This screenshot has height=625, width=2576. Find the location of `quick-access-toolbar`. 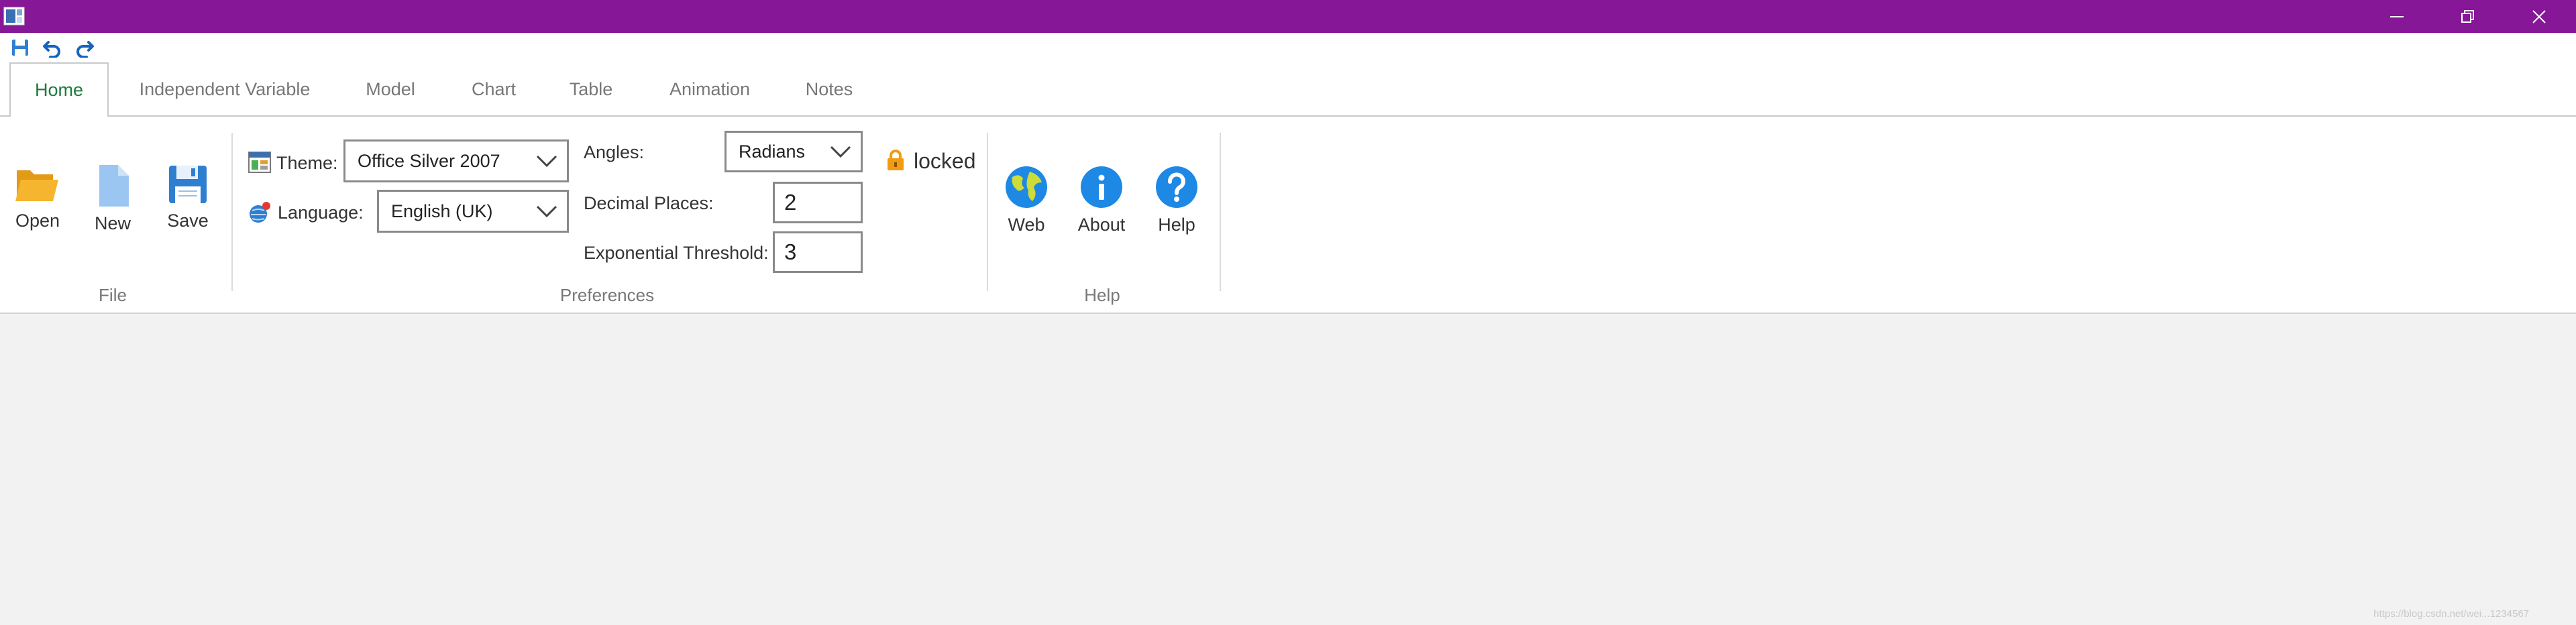

quick-access-toolbar is located at coordinates (1288, 47).